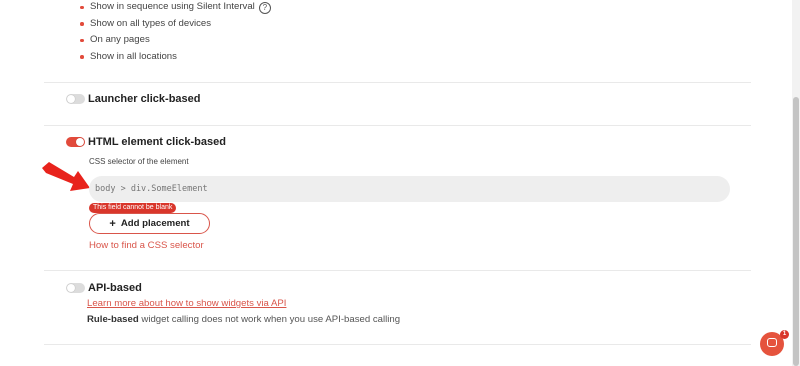 This screenshot has height=366, width=800. Describe the element at coordinates (75, 288) in the screenshot. I see `api-toggle` at that location.